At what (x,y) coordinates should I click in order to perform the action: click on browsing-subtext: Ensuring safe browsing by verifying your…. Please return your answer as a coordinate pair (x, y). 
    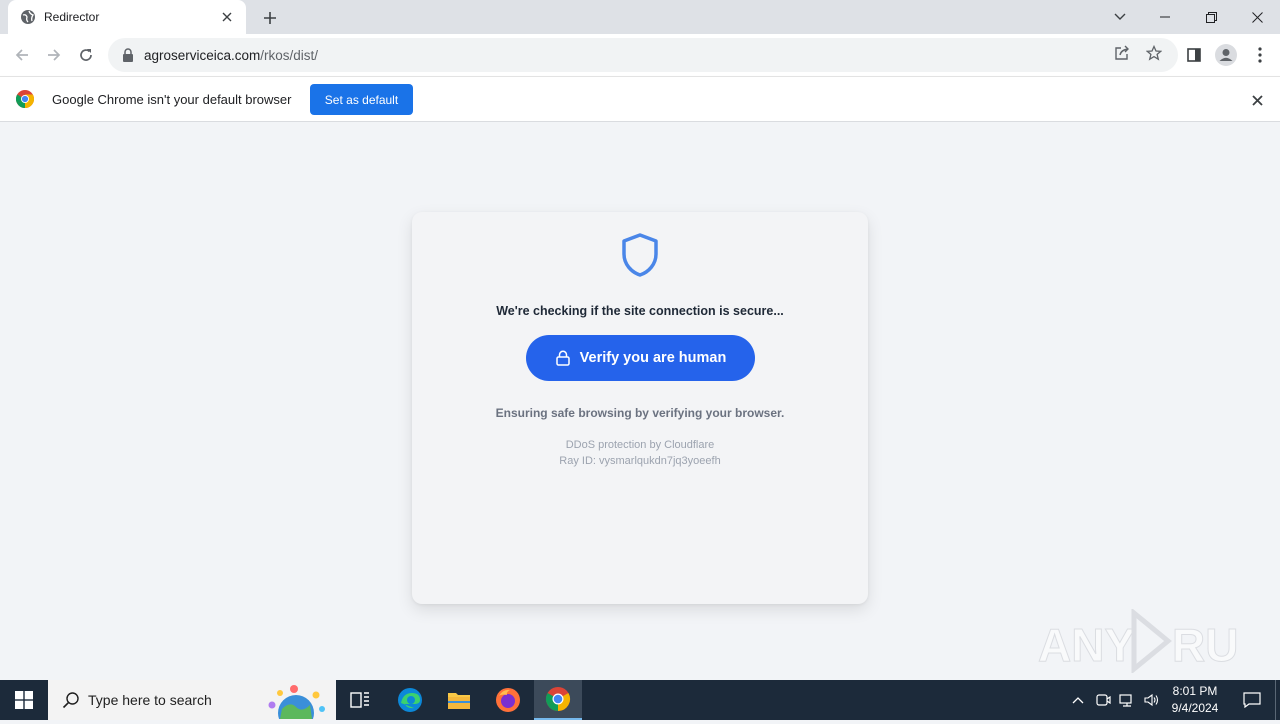
    Looking at the image, I should click on (640, 413).